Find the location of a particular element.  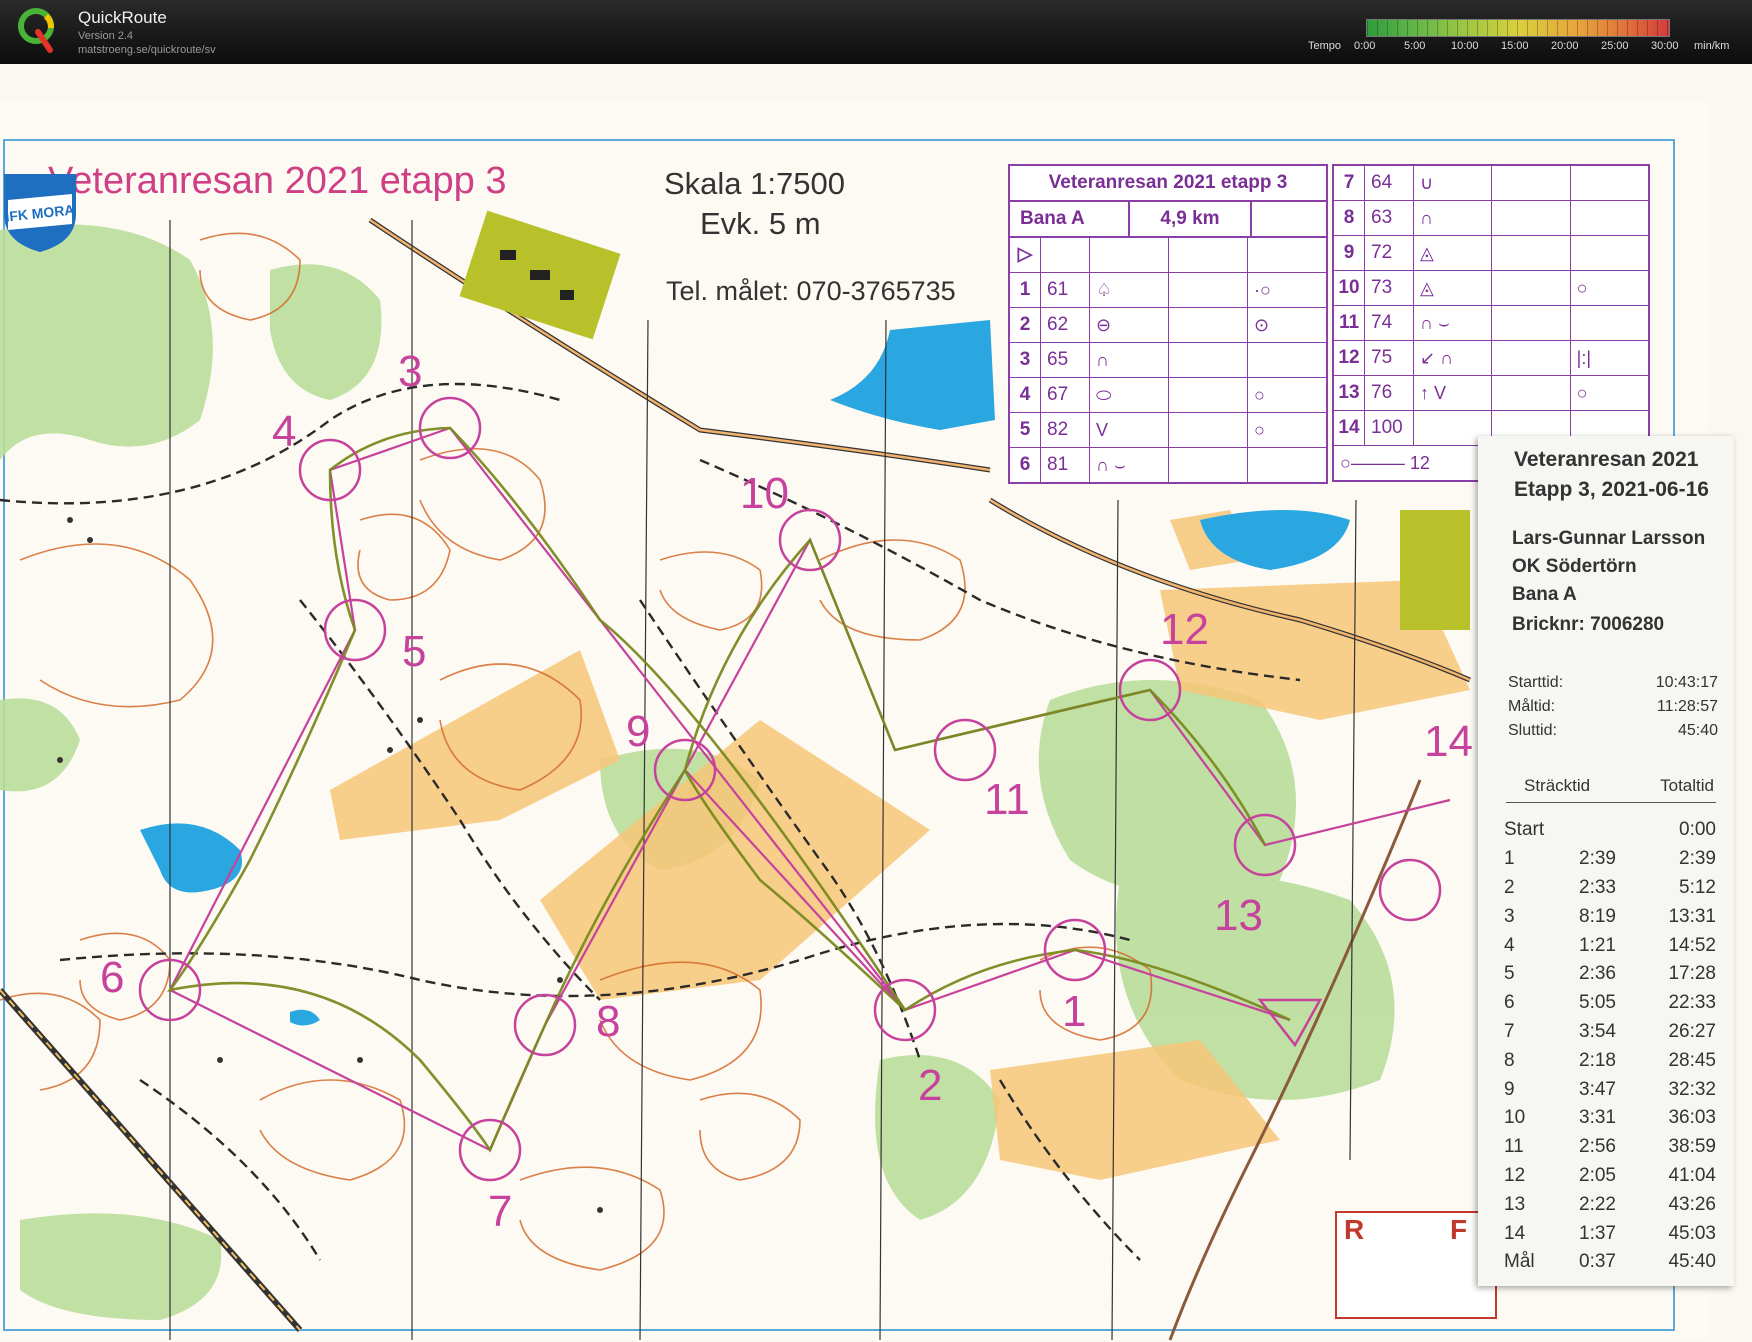

split-total: 32:32 is located at coordinates (1692, 1089).